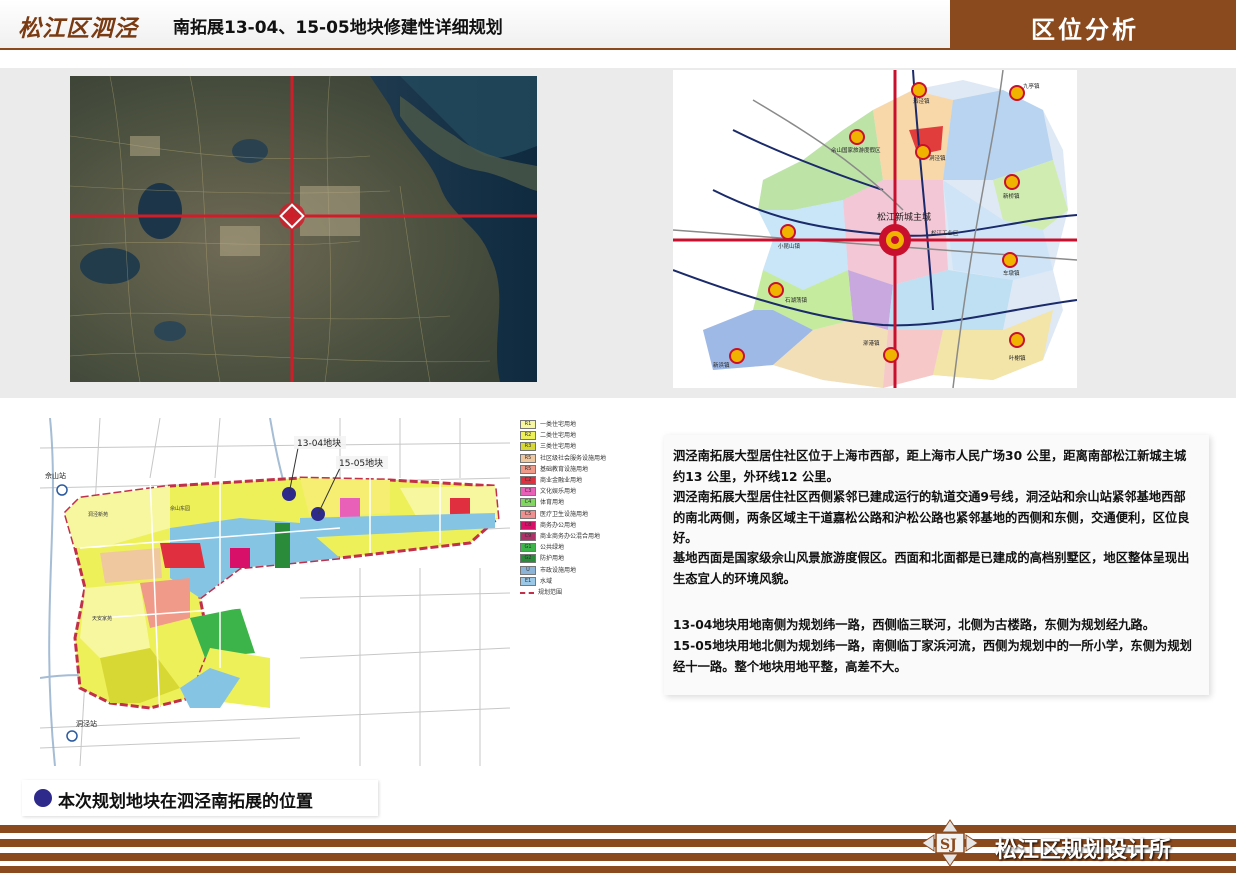  Describe the element at coordinates (618, 25) in the screenshot. I see `page-header: 松江区泗泾 南拓展13-04、15-05地块修建性详细规划 区位分析` at that location.